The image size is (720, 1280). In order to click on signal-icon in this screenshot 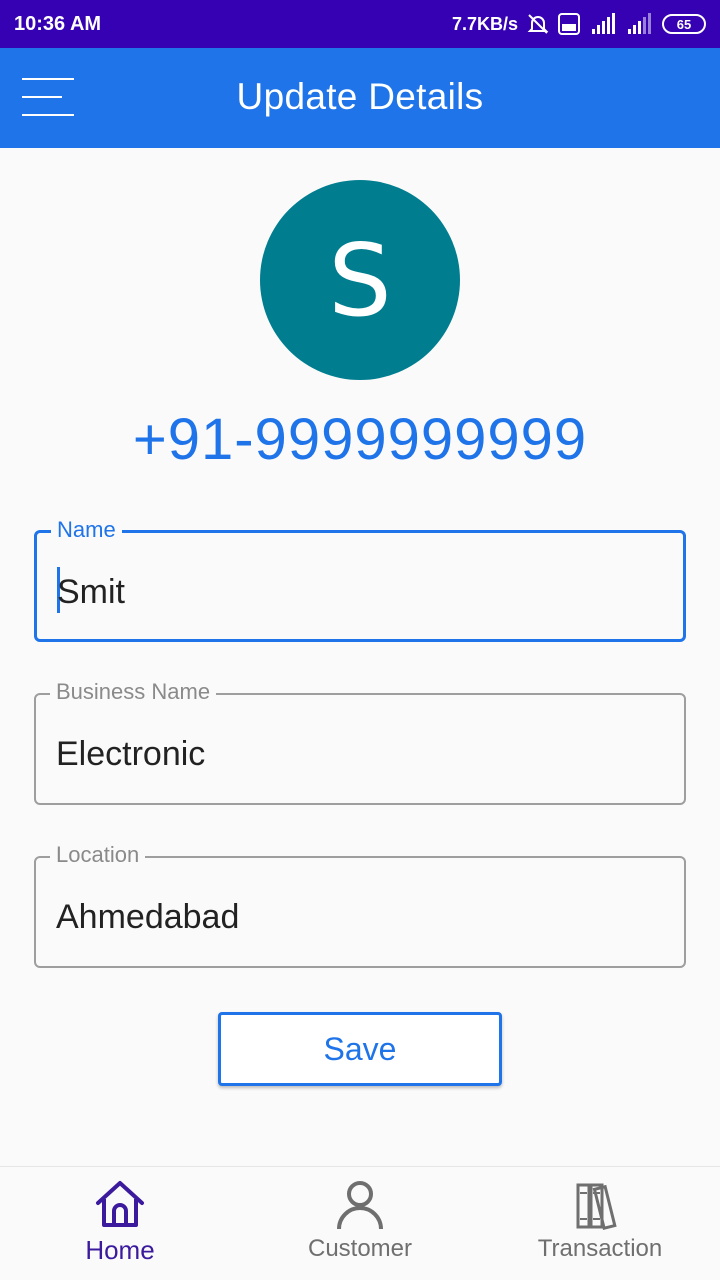, I will do `click(603, 23)`.